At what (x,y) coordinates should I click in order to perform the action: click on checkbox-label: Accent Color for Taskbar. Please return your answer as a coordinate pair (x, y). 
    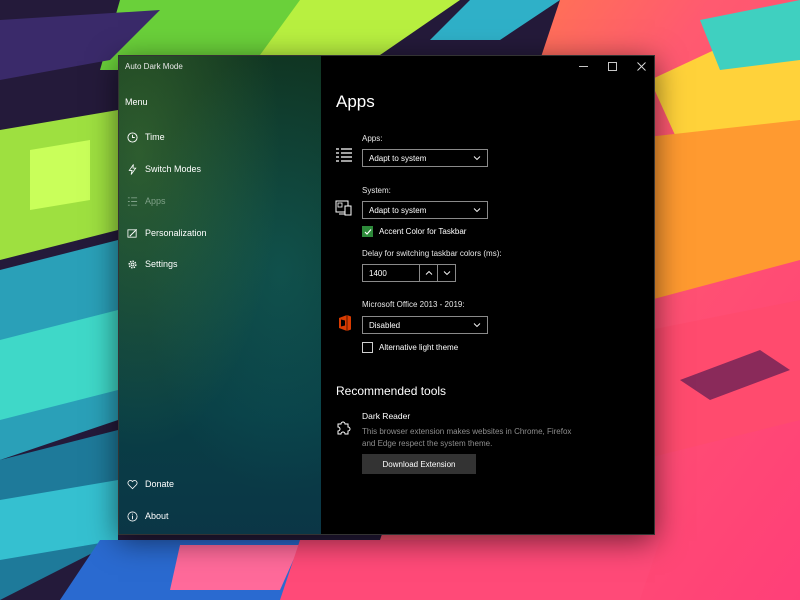
    Looking at the image, I should click on (423, 231).